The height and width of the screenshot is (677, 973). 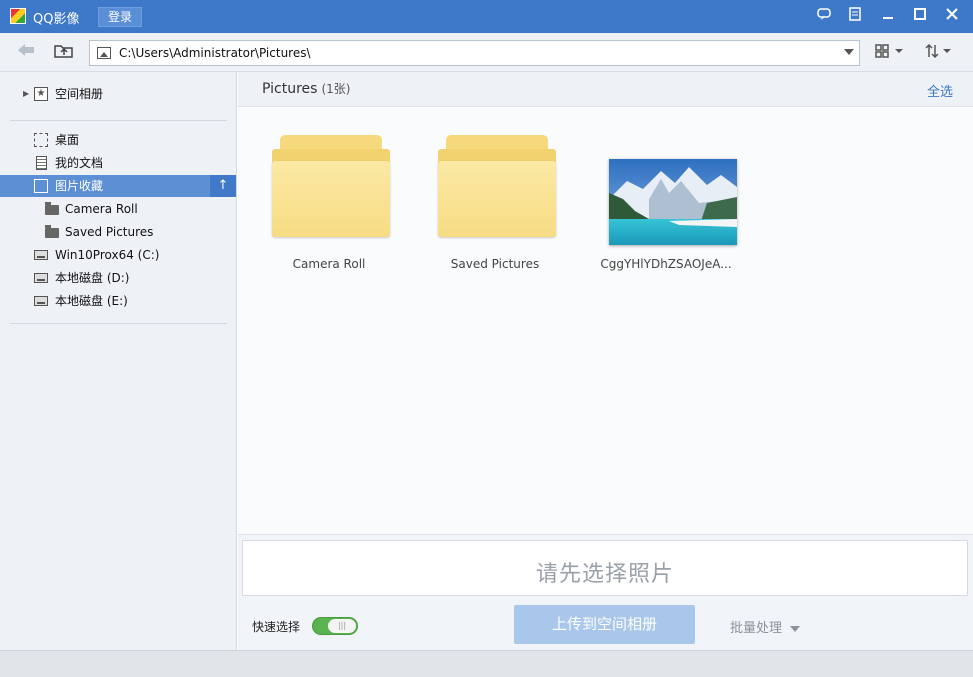 What do you see at coordinates (118, 186) in the screenshot?
I see `sidebar-item-pictures: 图片收藏 ↑` at bounding box center [118, 186].